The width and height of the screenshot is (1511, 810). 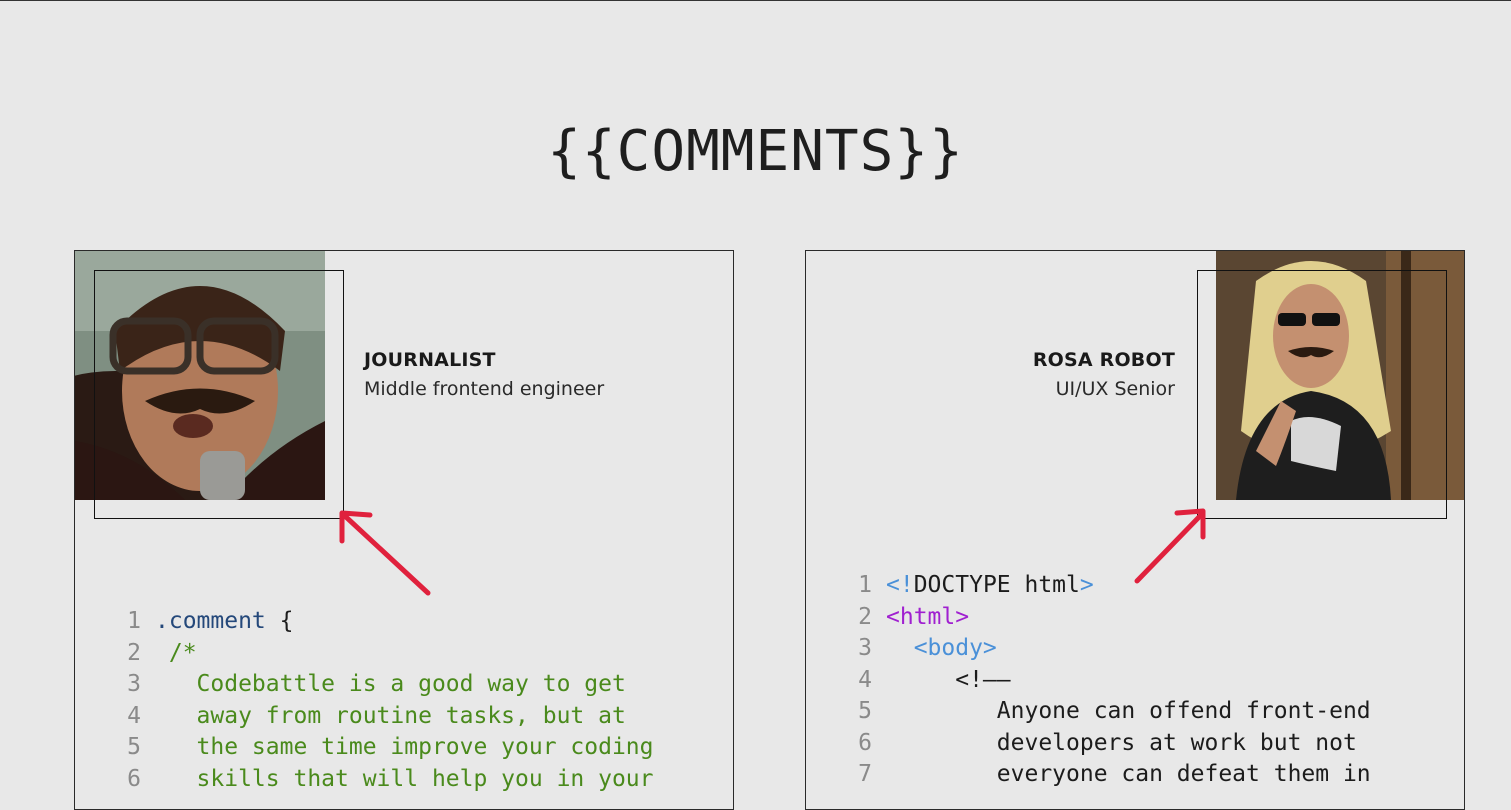 I want to click on code-token: <!——, so click(x=948, y=679).